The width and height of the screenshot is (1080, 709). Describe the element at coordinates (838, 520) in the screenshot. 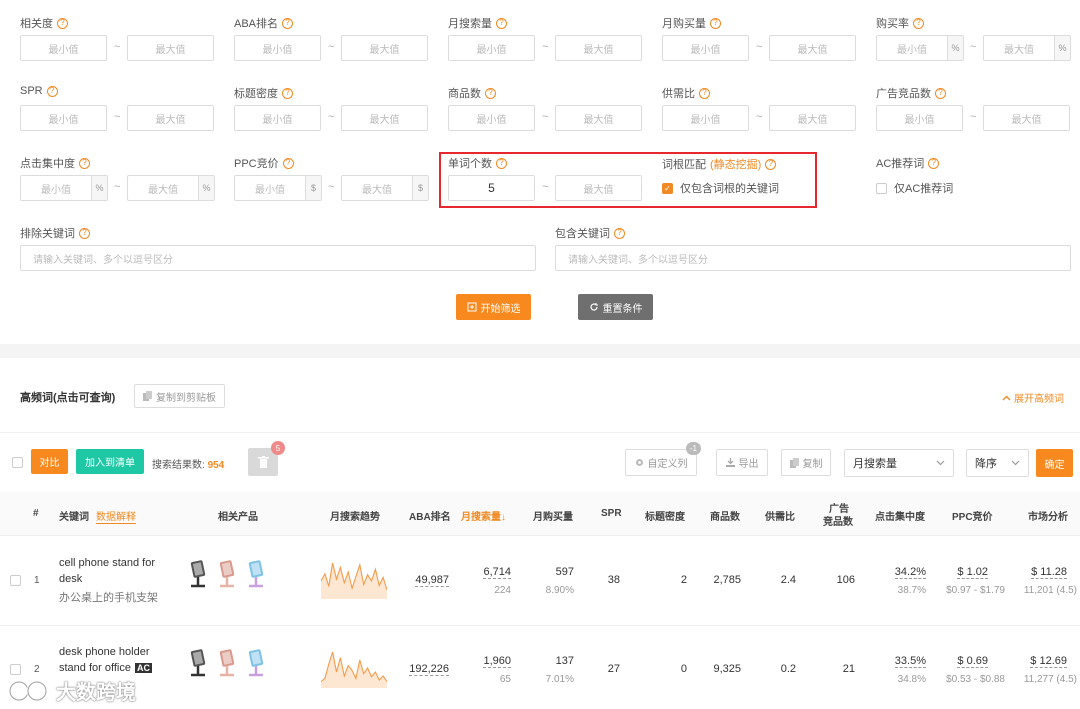

I see `col-ads-l2: 竞品数` at that location.